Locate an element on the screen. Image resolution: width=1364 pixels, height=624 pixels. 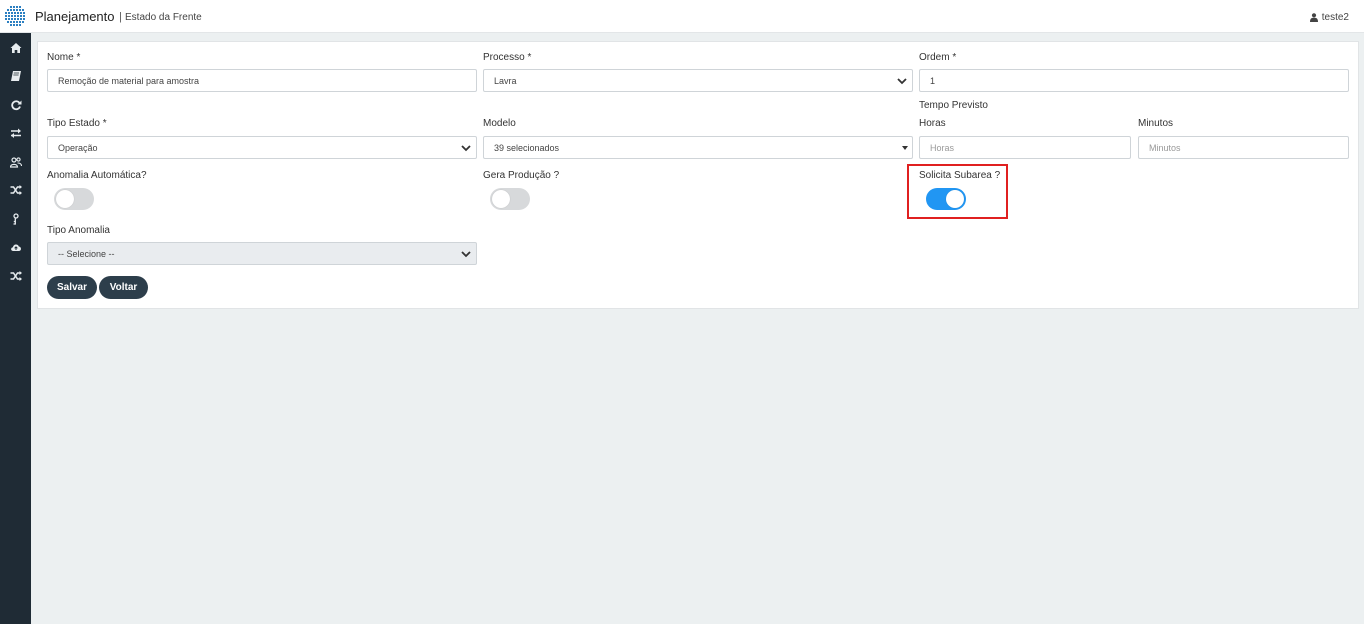
exchange-icon is located at coordinates (15, 133).